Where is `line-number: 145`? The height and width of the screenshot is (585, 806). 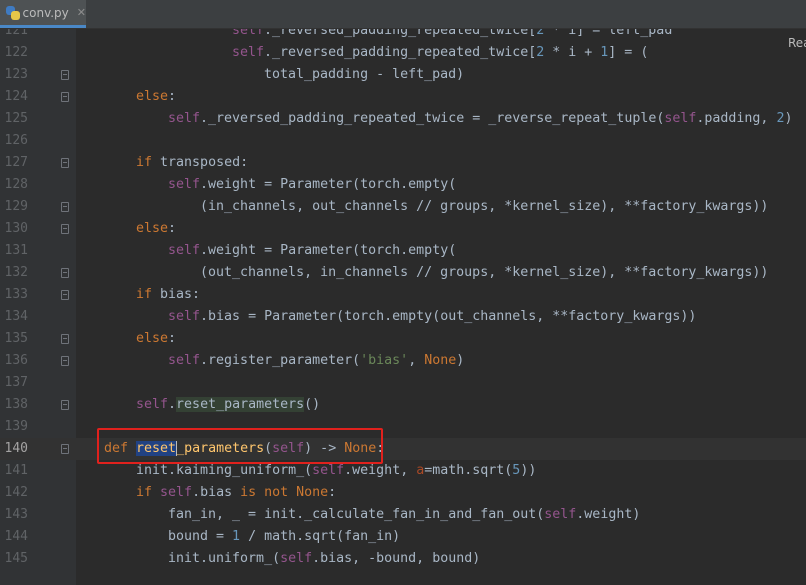
line-number: 145 is located at coordinates (16, 558).